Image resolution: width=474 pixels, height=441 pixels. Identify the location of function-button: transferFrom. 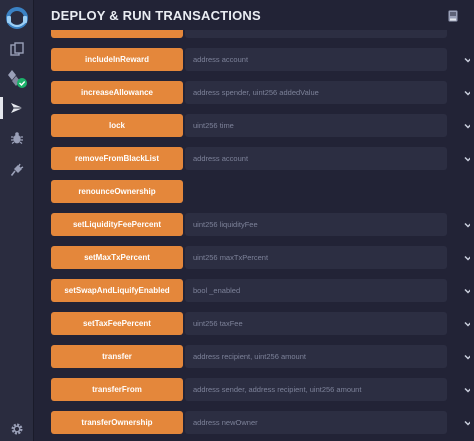
(117, 389).